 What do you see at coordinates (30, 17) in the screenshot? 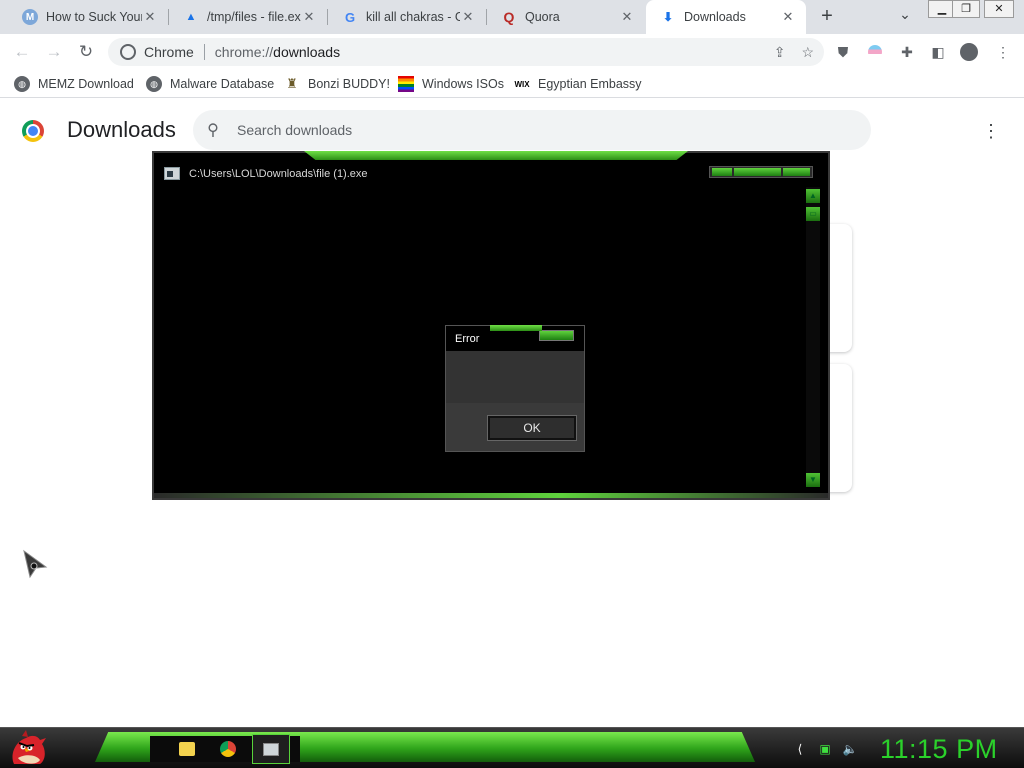
I see `m-icon: M` at bounding box center [30, 17].